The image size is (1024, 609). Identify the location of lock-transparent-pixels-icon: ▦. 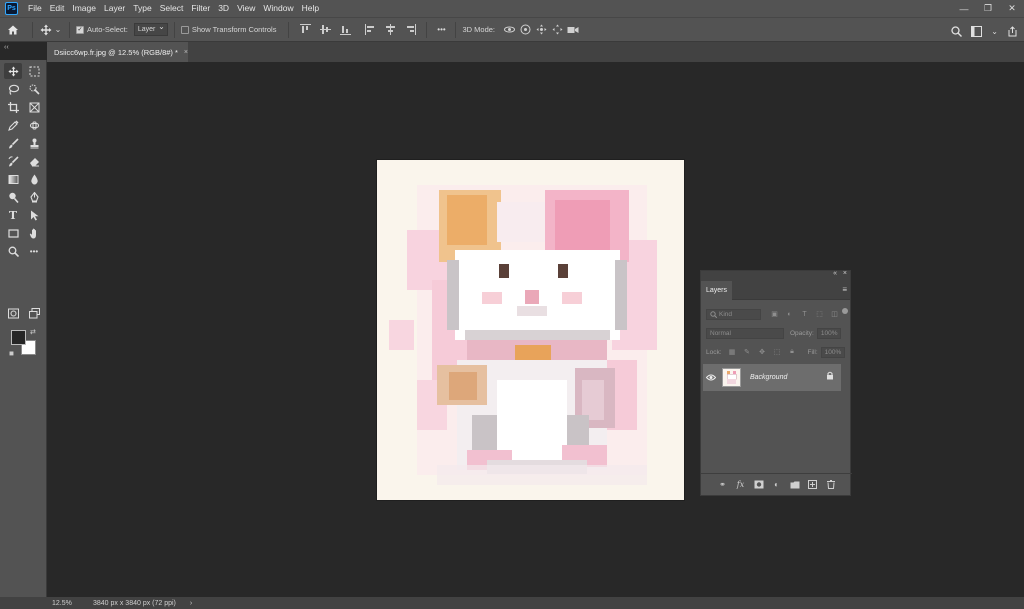
(732, 352).